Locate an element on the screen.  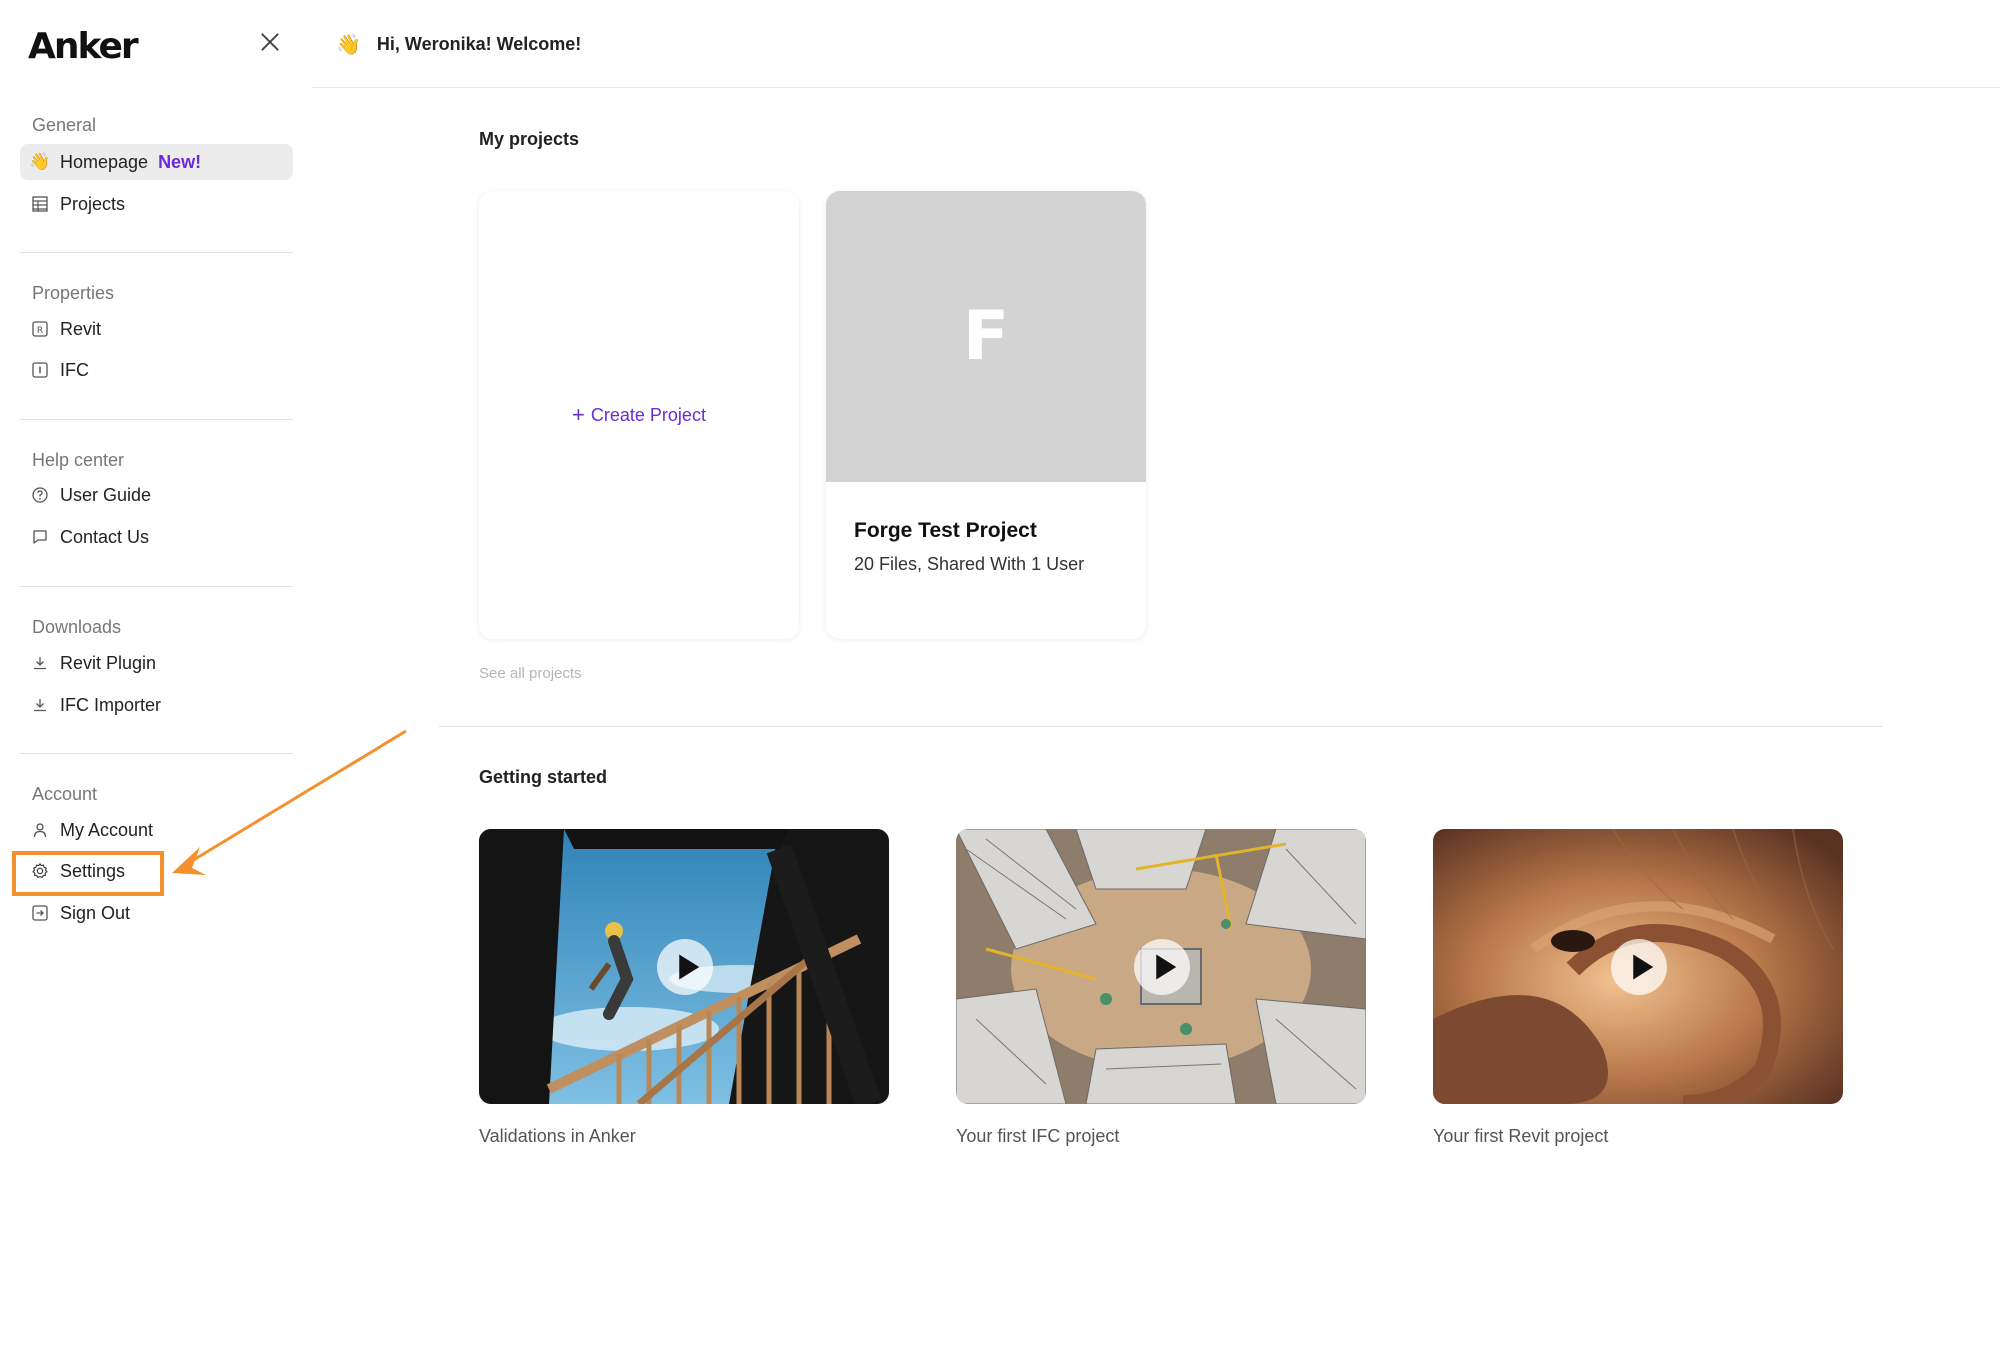
project-initial: F is located at coordinates (986, 336).